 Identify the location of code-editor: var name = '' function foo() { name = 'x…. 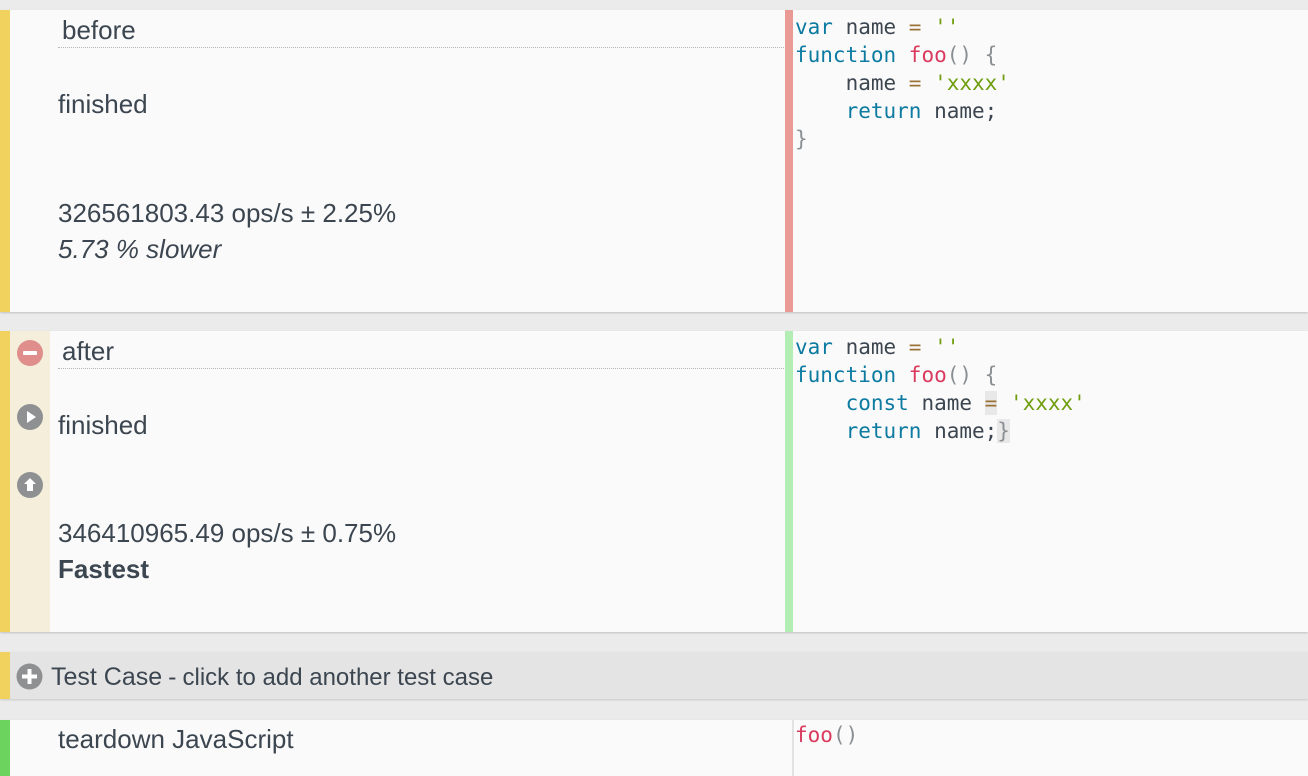
(902, 83).